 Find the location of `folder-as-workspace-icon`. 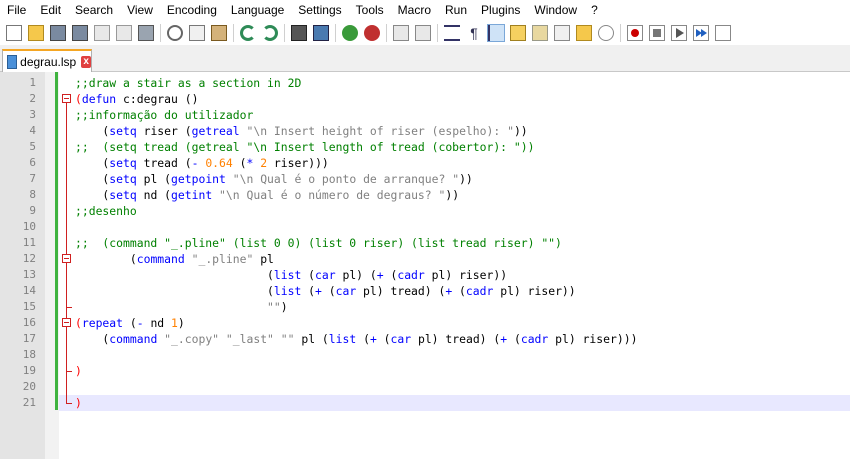

folder-as-workspace-icon is located at coordinates (584, 33).